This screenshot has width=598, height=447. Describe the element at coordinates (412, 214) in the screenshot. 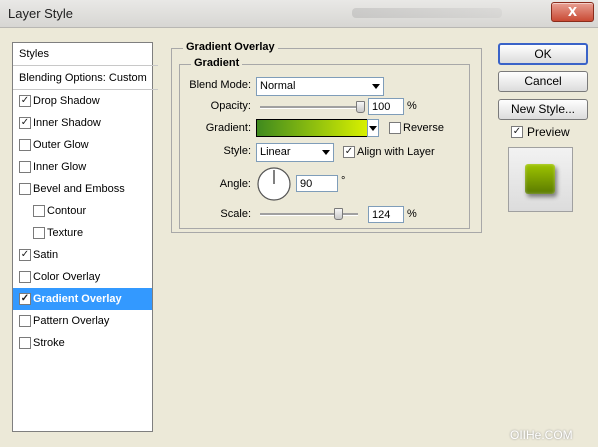

I see `scale-unit: %` at that location.